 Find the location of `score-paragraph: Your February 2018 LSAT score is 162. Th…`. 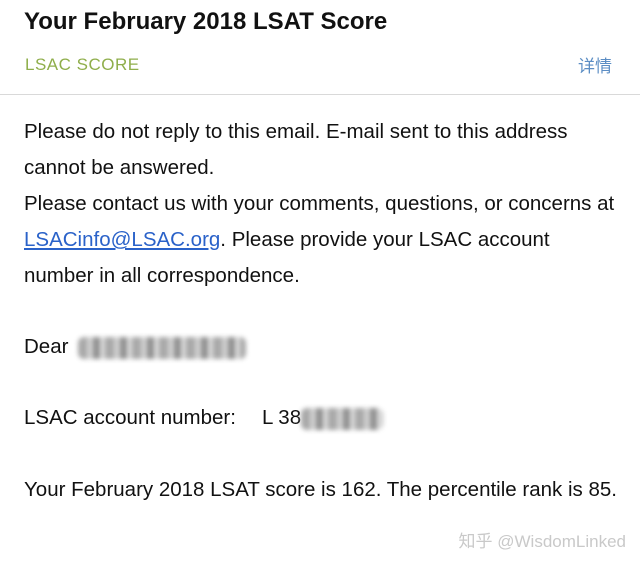

score-paragraph: Your February 2018 LSAT score is 162. Th… is located at coordinates (320, 489).